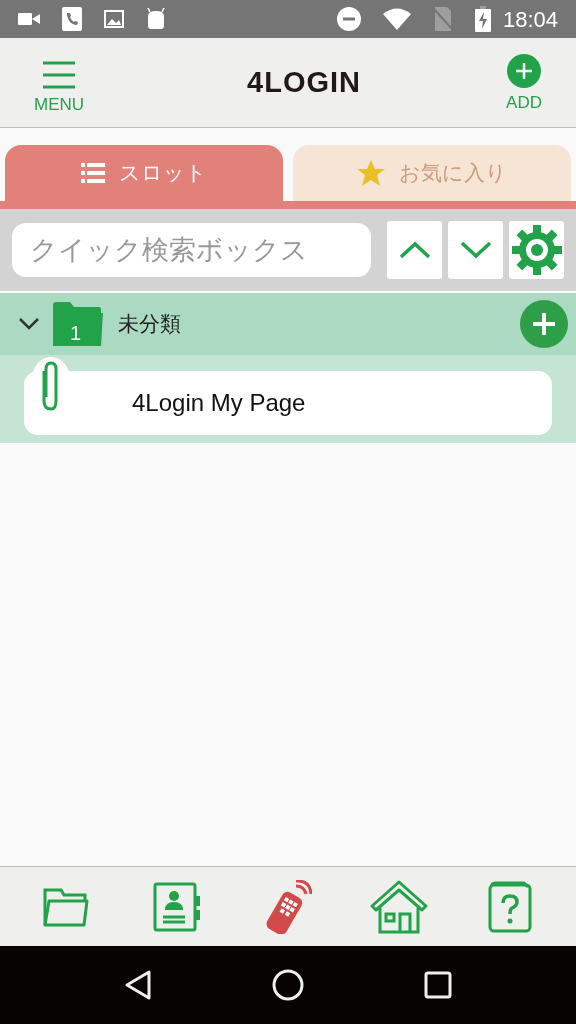 The image size is (576, 1024). I want to click on plus-icon, so click(544, 324).